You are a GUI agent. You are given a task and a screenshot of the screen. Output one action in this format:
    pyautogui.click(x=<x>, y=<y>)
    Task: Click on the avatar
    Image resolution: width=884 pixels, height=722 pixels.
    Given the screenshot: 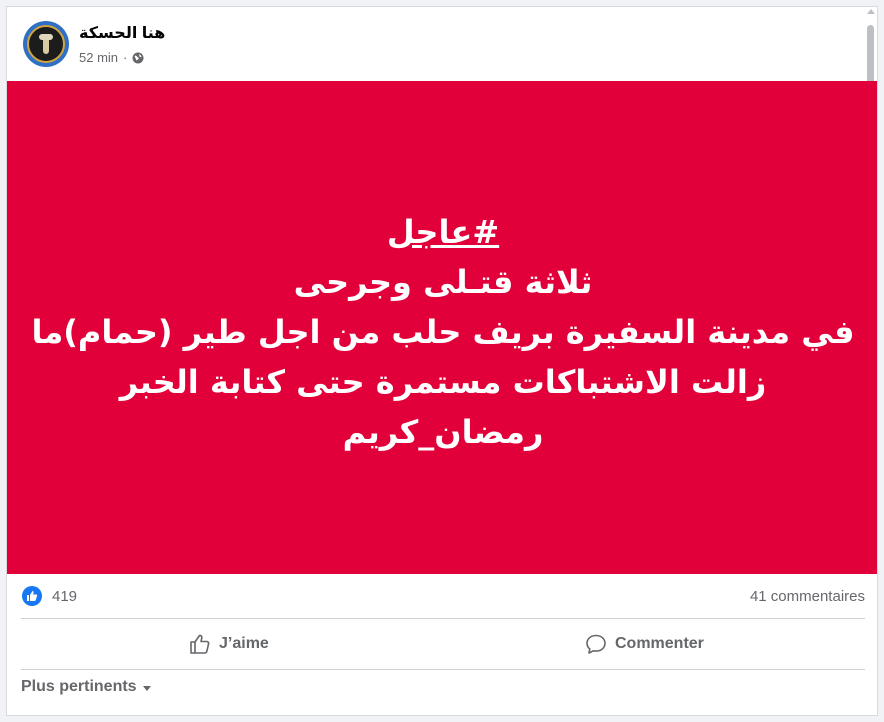 What is the action you would take?
    pyautogui.click(x=46, y=44)
    